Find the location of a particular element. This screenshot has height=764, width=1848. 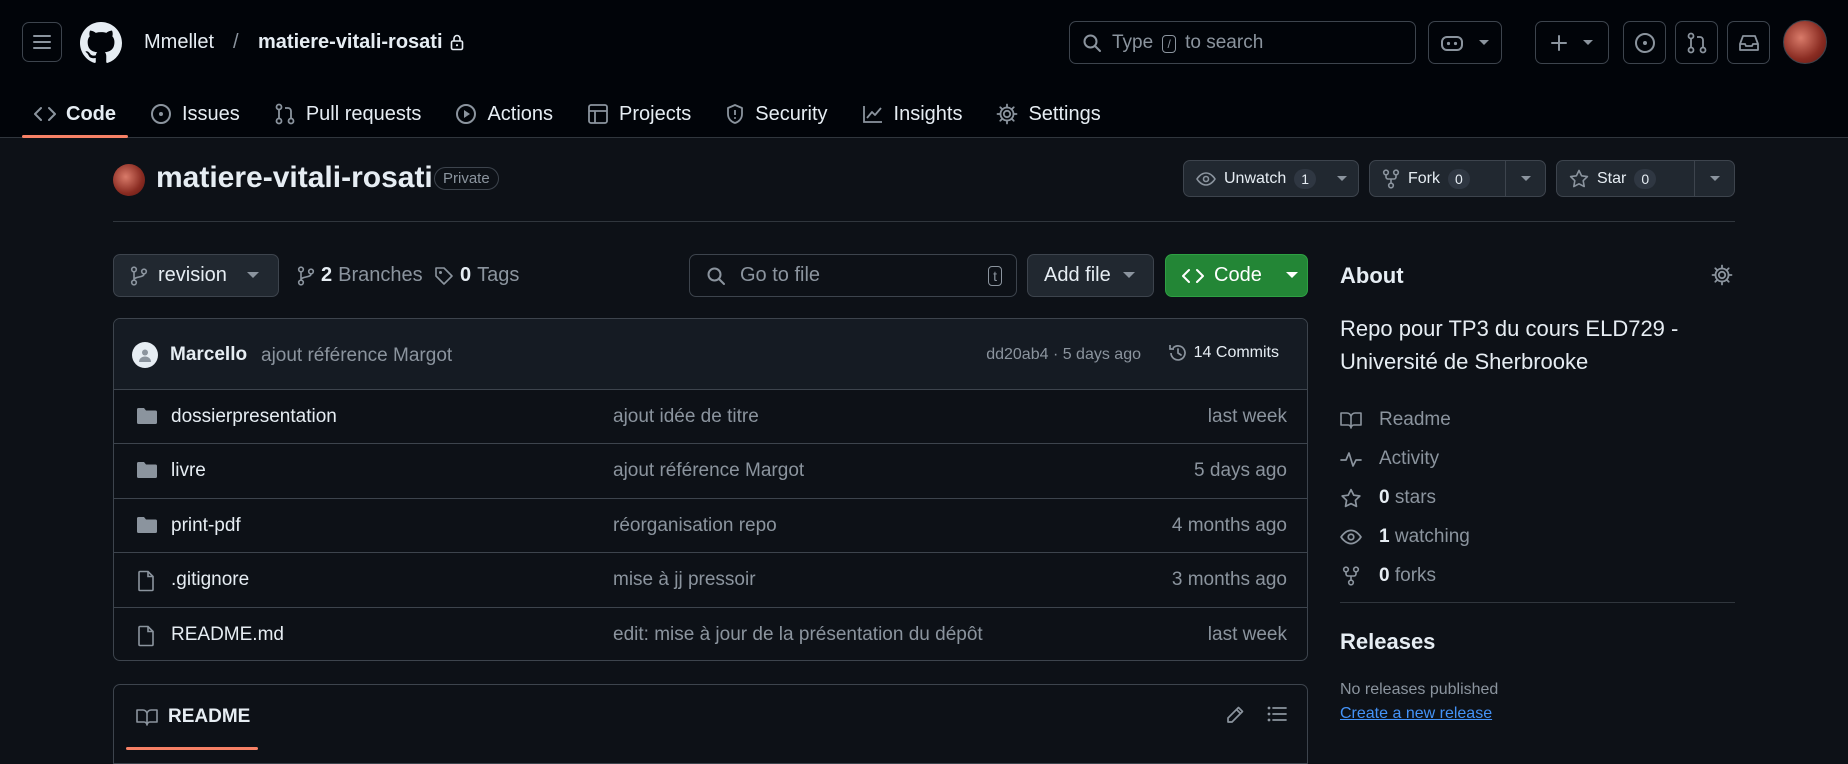

menu-button is located at coordinates (42, 42).